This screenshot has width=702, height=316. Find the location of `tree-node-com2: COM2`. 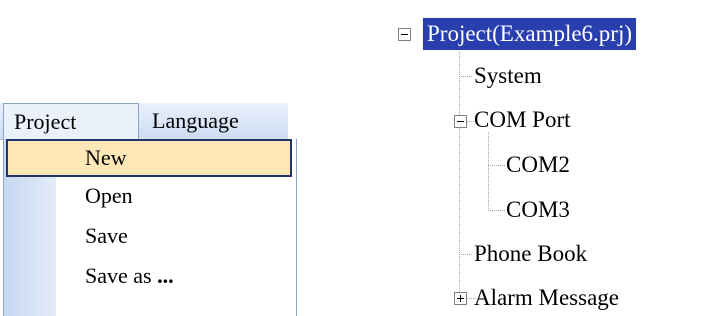

tree-node-com2: COM2 is located at coordinates (538, 165).